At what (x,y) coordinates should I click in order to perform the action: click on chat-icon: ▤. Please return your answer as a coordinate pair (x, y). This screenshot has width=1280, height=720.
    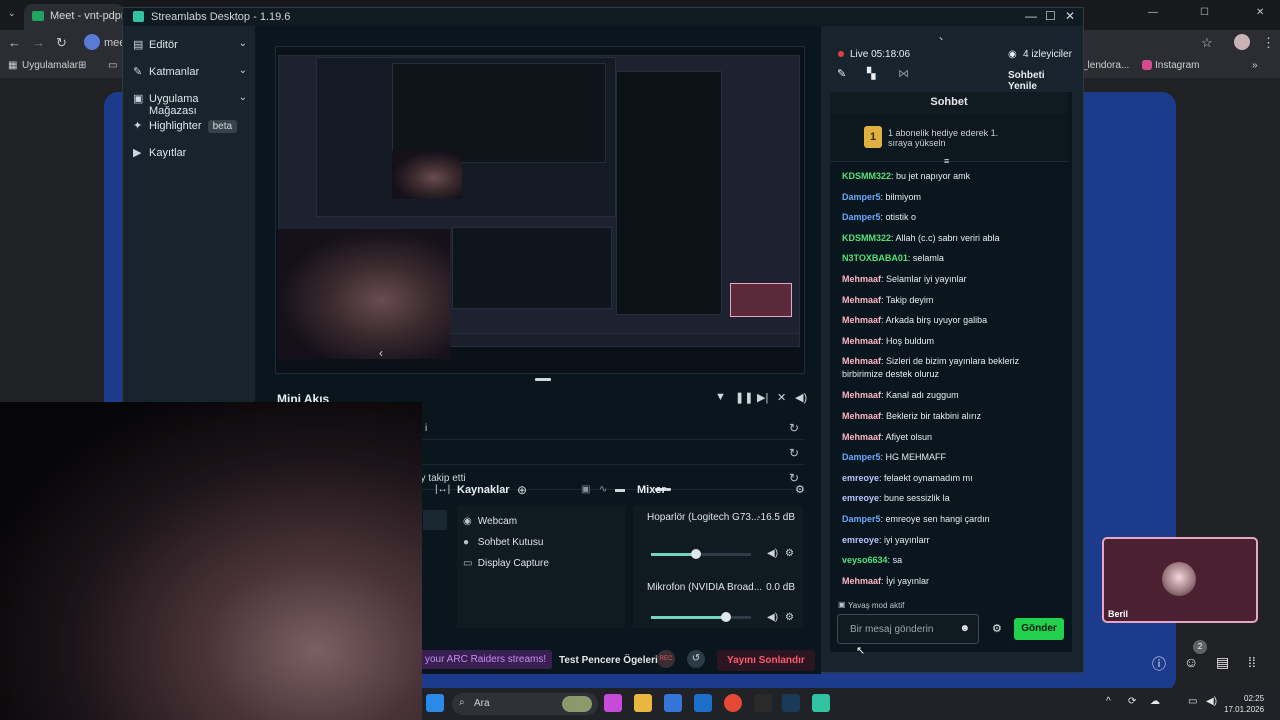
    Looking at the image, I should click on (1222, 662).